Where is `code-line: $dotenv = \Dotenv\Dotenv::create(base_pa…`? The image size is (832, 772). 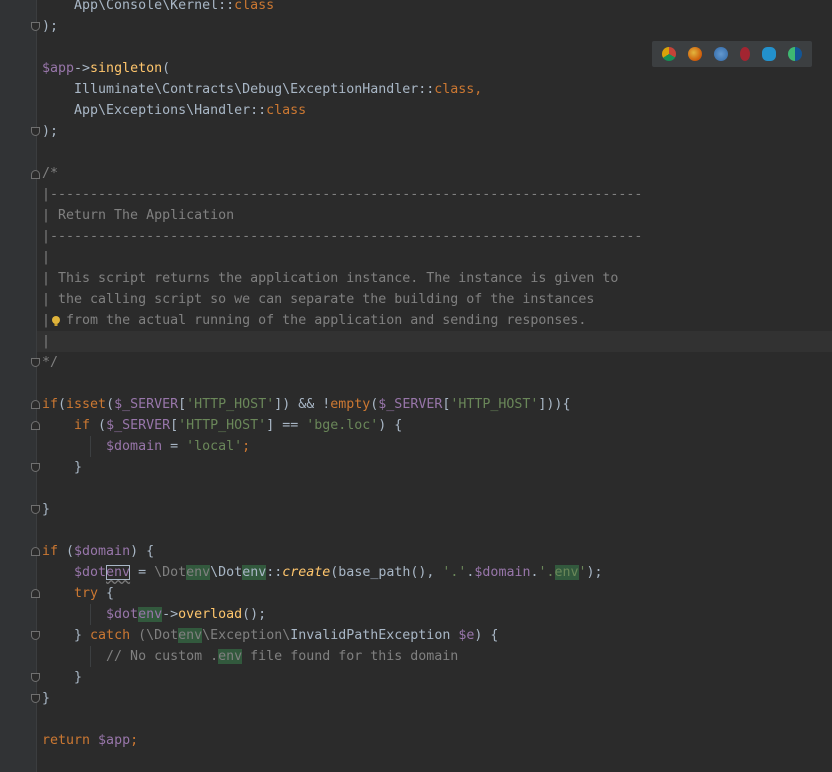
code-line: $dotenv = \Dotenv\Dotenv::create(base_pa… is located at coordinates (322, 572).